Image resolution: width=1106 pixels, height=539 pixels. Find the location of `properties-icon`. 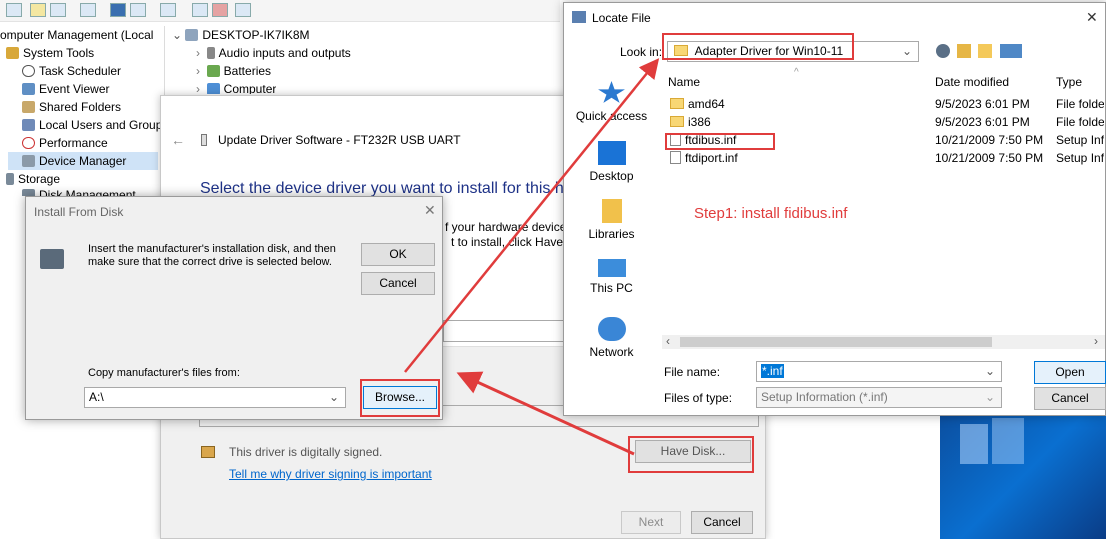

properties-icon is located at coordinates (88, 10).